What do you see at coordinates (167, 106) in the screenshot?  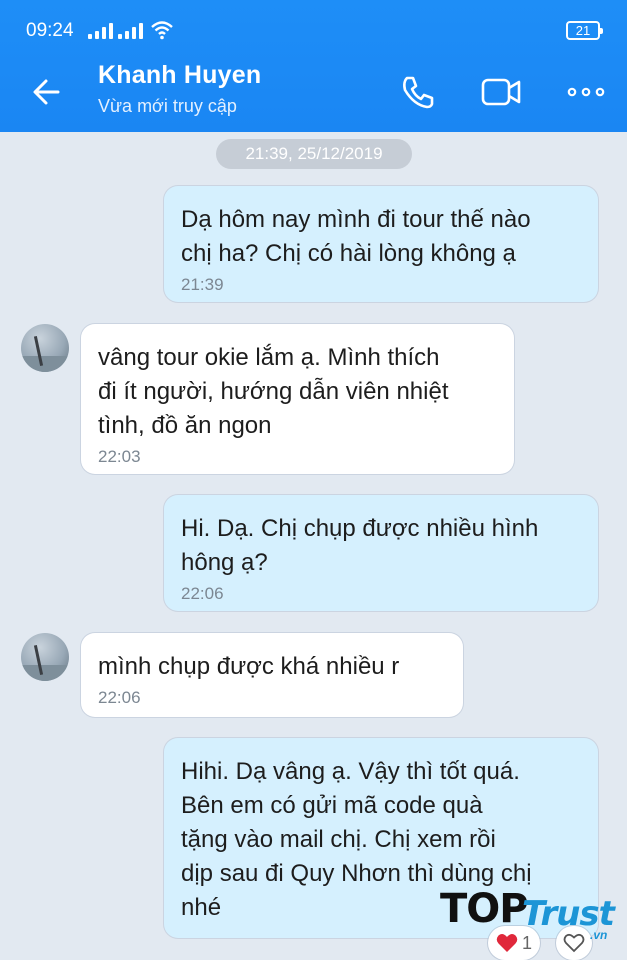 I see `contact-status: Vừa mới truy cập` at bounding box center [167, 106].